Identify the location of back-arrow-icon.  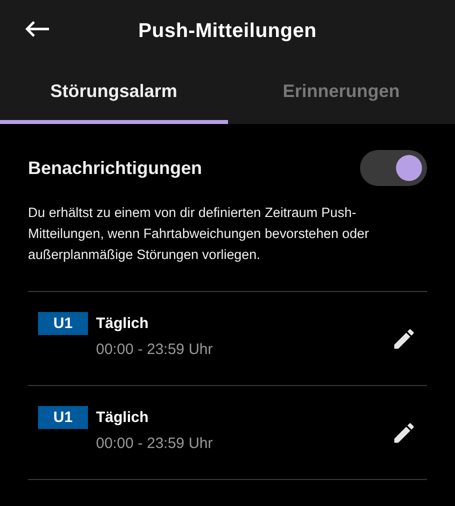
(37, 29).